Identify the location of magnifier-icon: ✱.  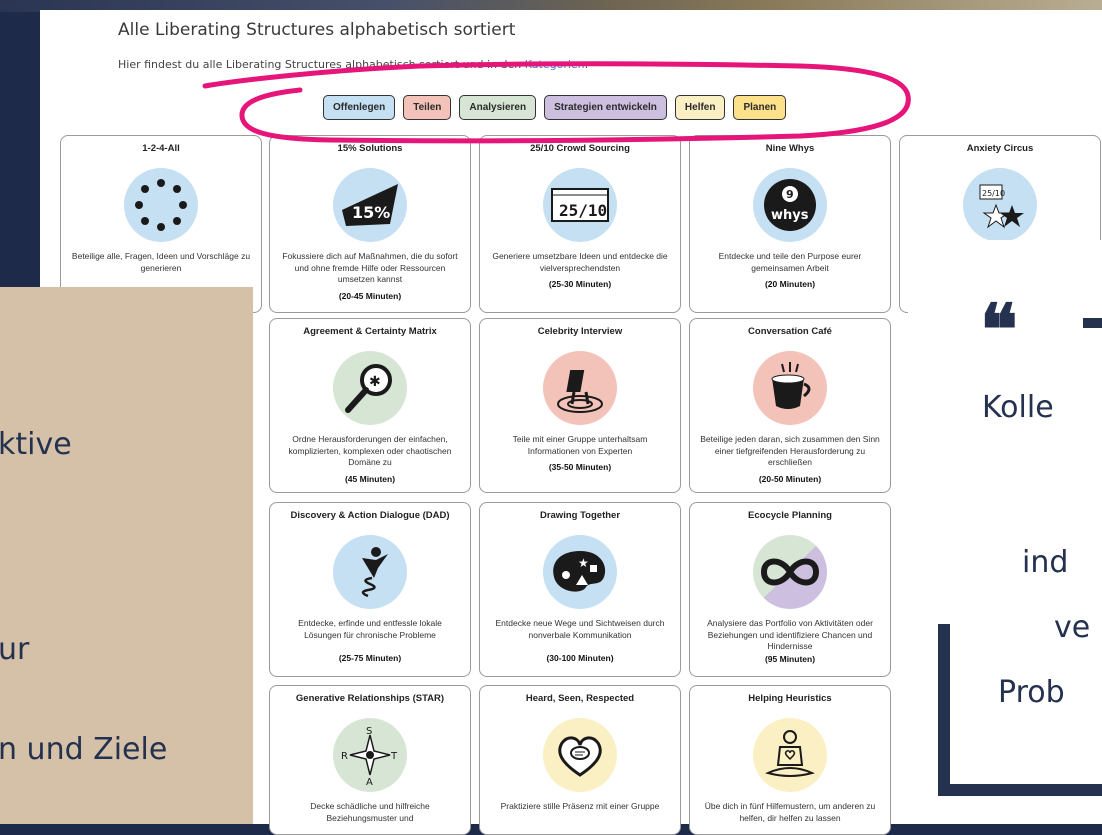
(370, 388).